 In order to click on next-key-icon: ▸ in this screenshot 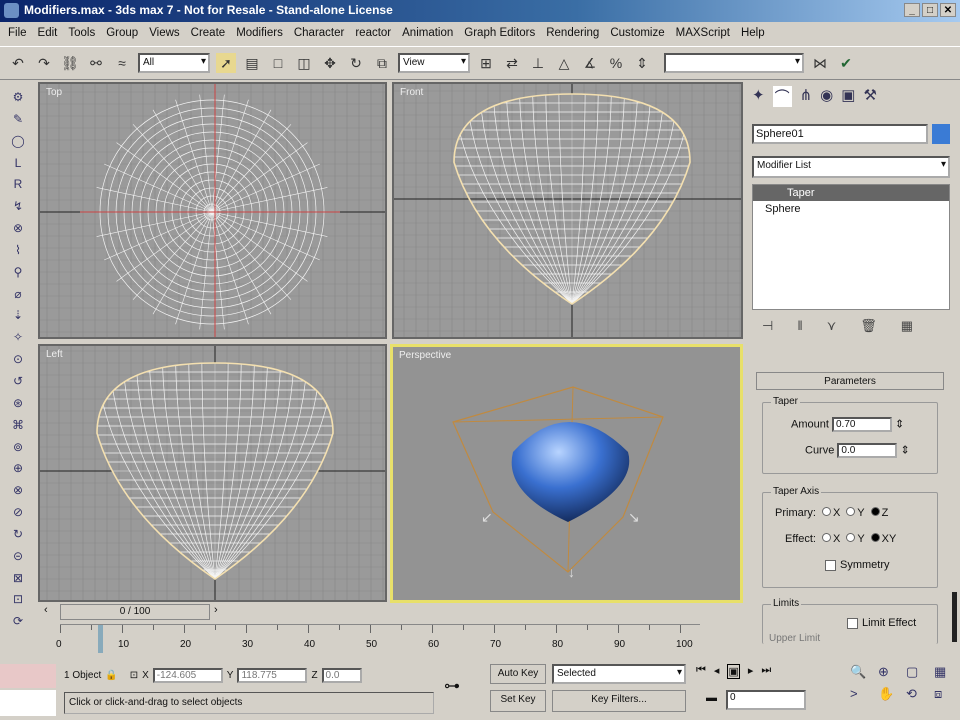, I will do `click(751, 671)`.